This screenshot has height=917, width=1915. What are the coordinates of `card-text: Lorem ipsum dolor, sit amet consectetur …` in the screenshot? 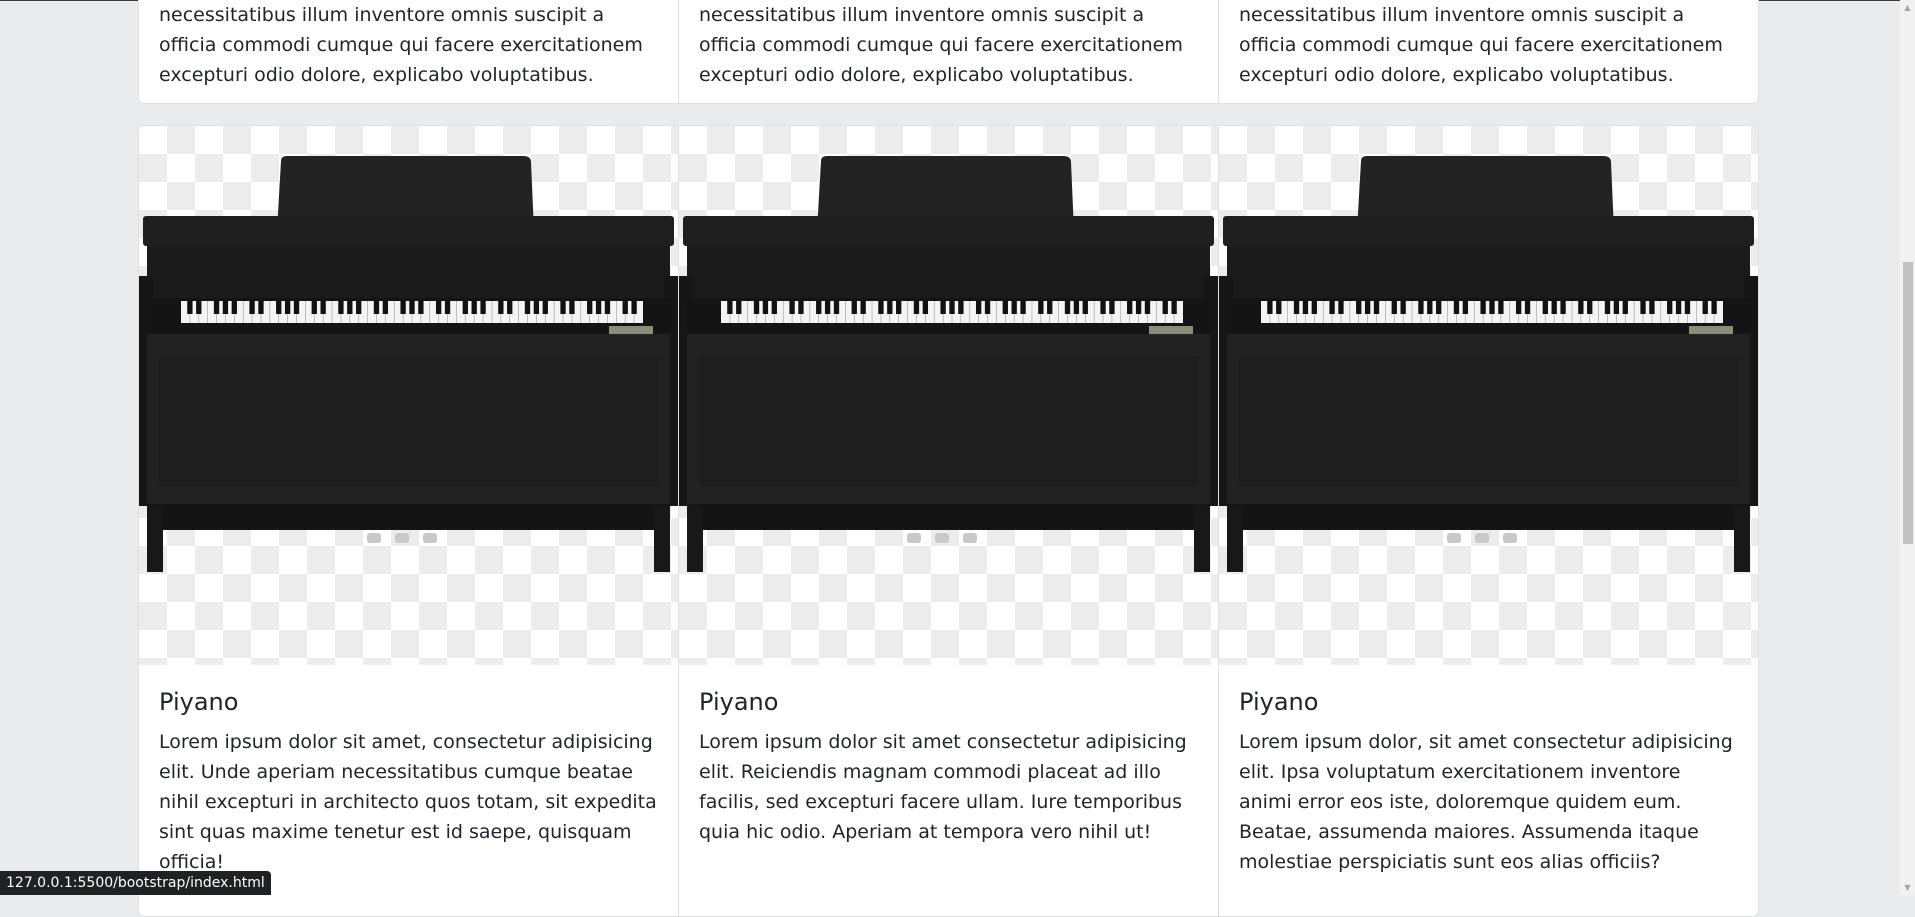 It's located at (1486, 802).